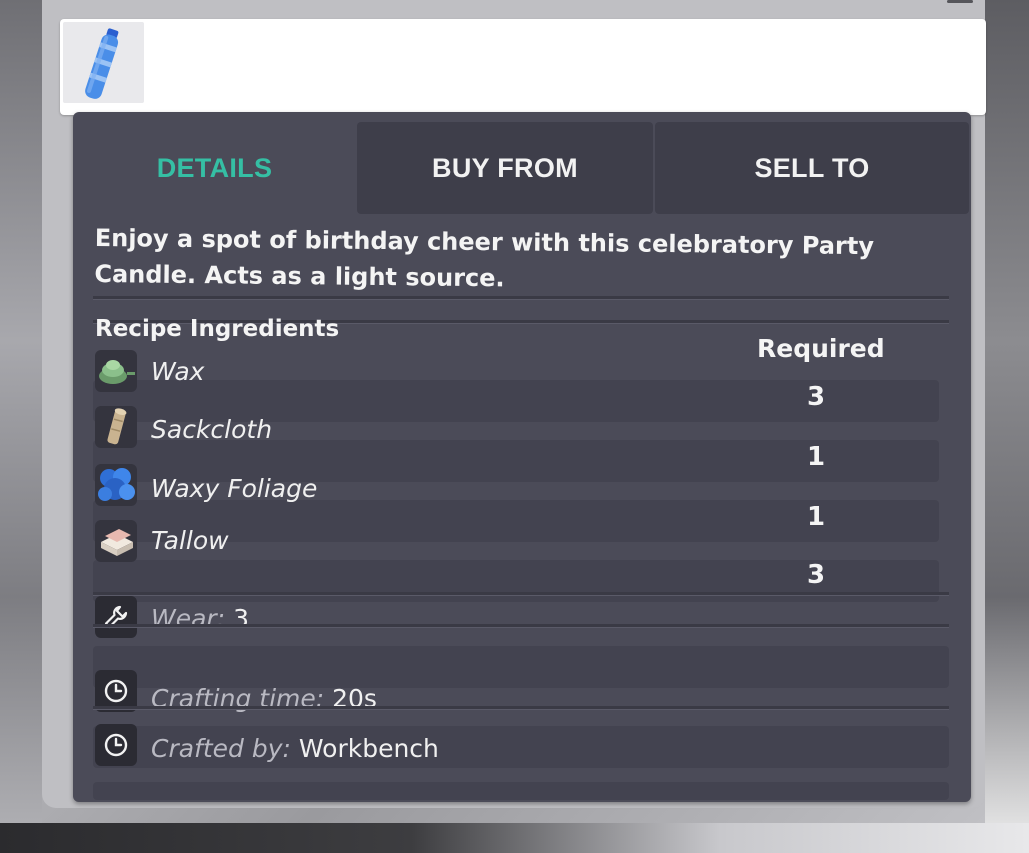  What do you see at coordinates (188, 618) in the screenshot?
I see `wear-label: Wear:` at bounding box center [188, 618].